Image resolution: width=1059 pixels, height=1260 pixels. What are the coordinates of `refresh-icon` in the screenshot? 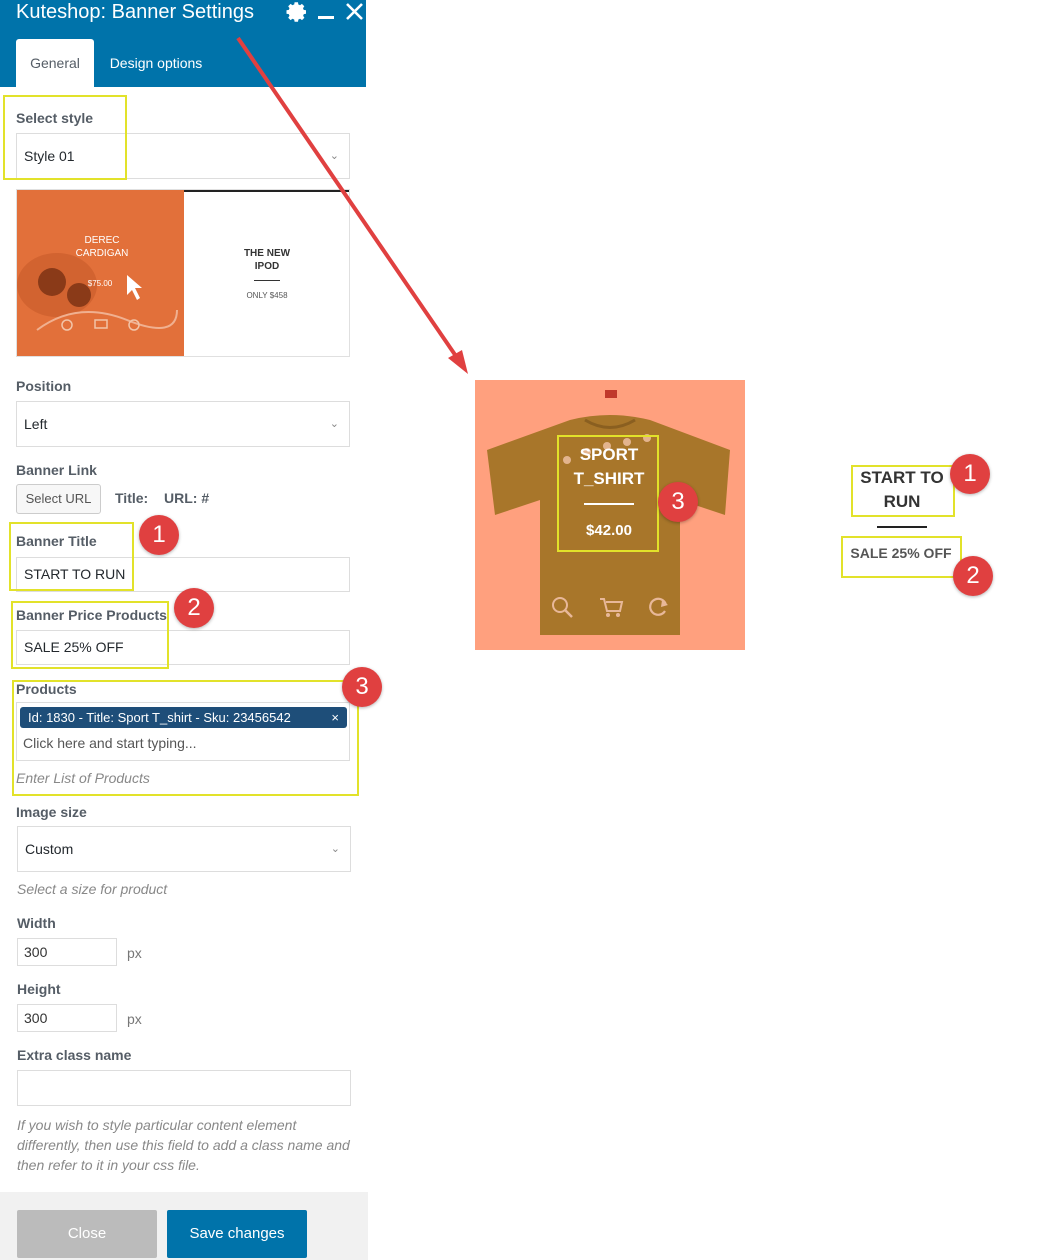 It's located at (658, 606).